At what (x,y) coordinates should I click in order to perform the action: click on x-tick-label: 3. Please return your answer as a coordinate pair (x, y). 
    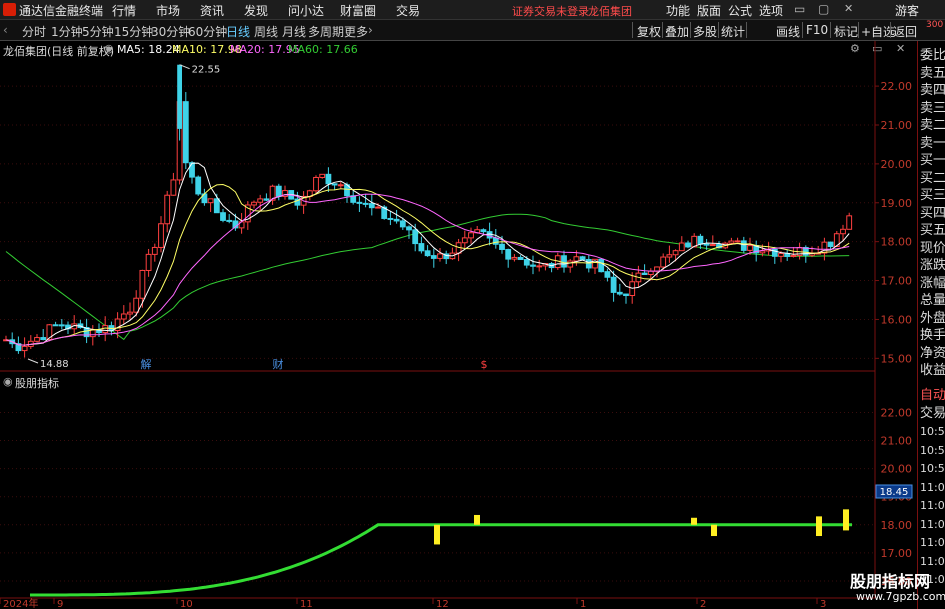
    Looking at the image, I should click on (823, 604).